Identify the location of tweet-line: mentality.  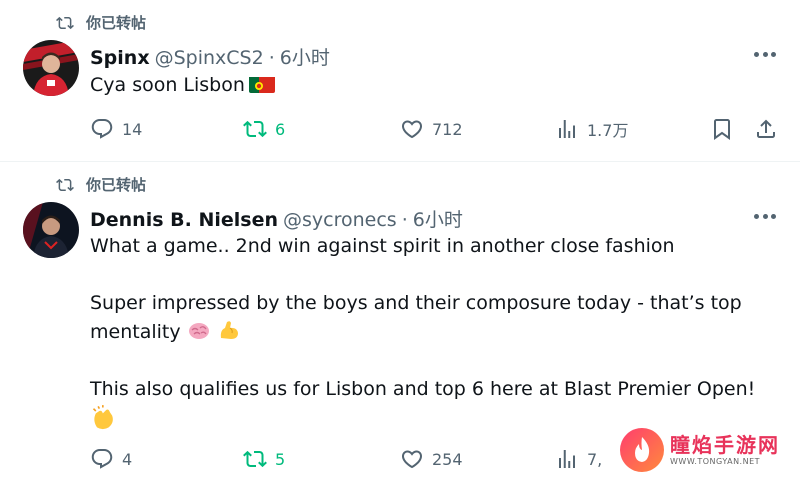
(135, 332).